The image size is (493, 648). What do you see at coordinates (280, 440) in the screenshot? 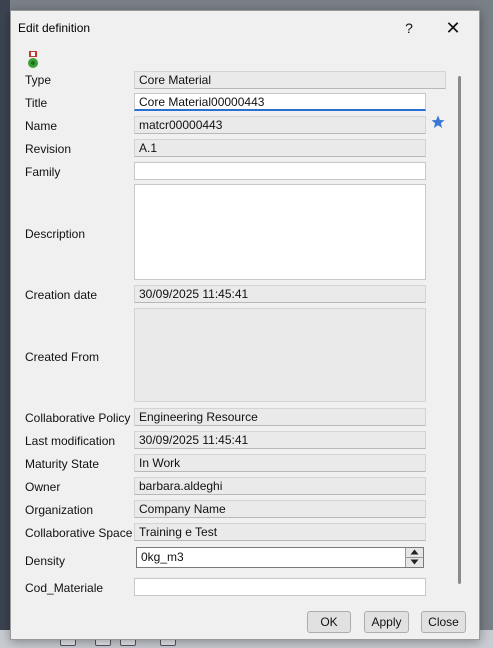
I see `last-modification-field: 30/09/2025 11:45:41` at bounding box center [280, 440].